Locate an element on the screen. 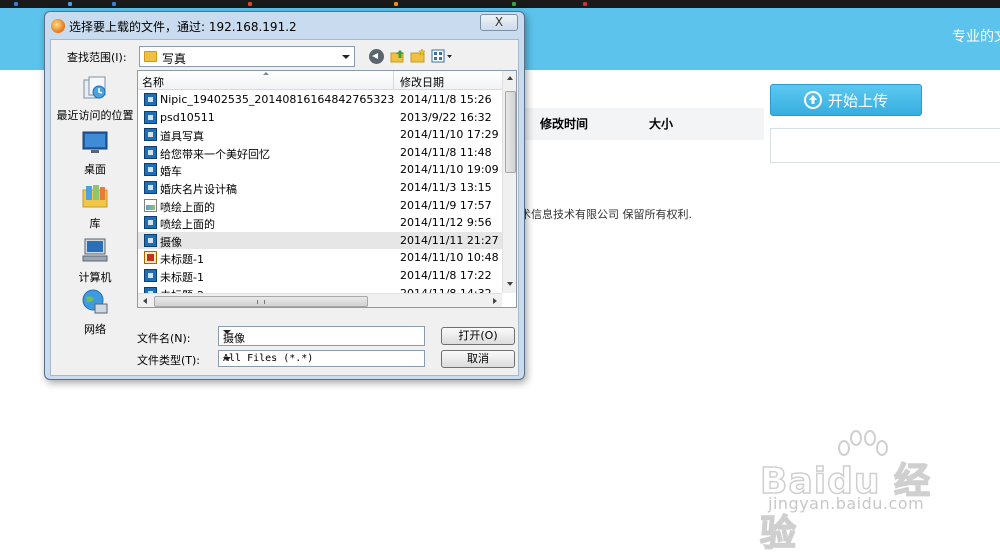  scroll-left-icon is located at coordinates (145, 301).